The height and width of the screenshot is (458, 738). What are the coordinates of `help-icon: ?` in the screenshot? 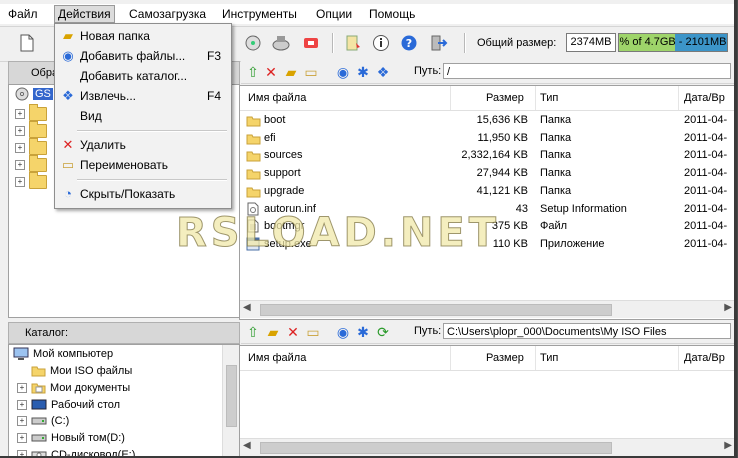 It's located at (409, 43).